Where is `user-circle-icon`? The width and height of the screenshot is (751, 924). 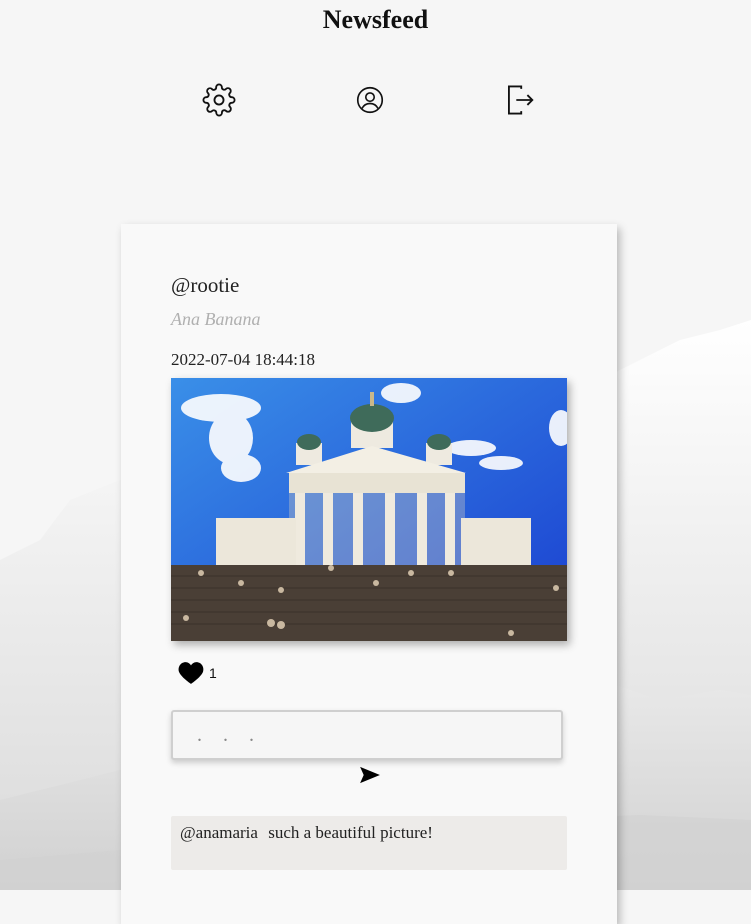
user-circle-icon is located at coordinates (370, 100).